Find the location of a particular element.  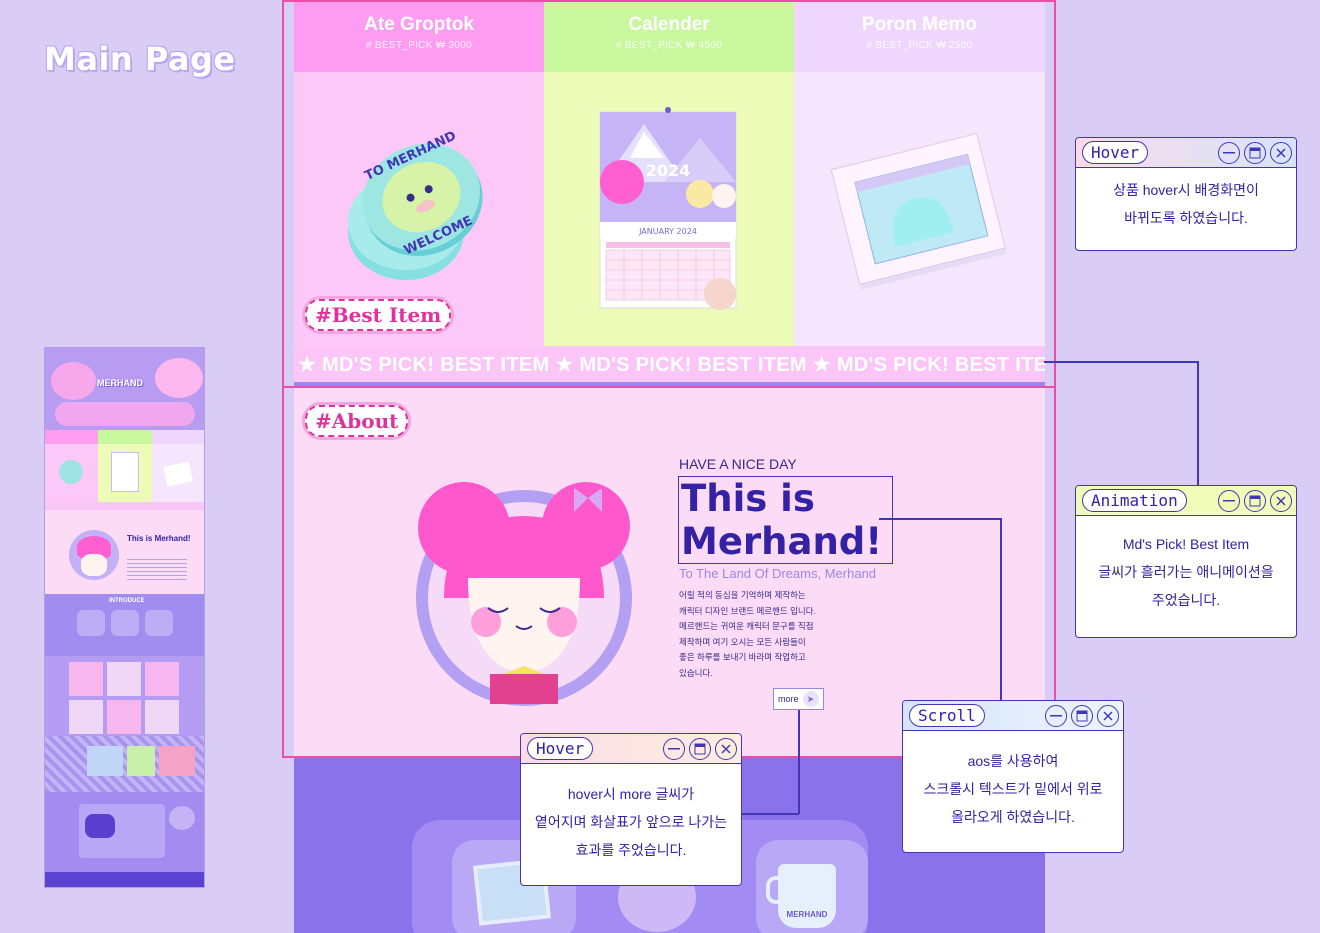

page-title: Main Page is located at coordinates (140, 59).